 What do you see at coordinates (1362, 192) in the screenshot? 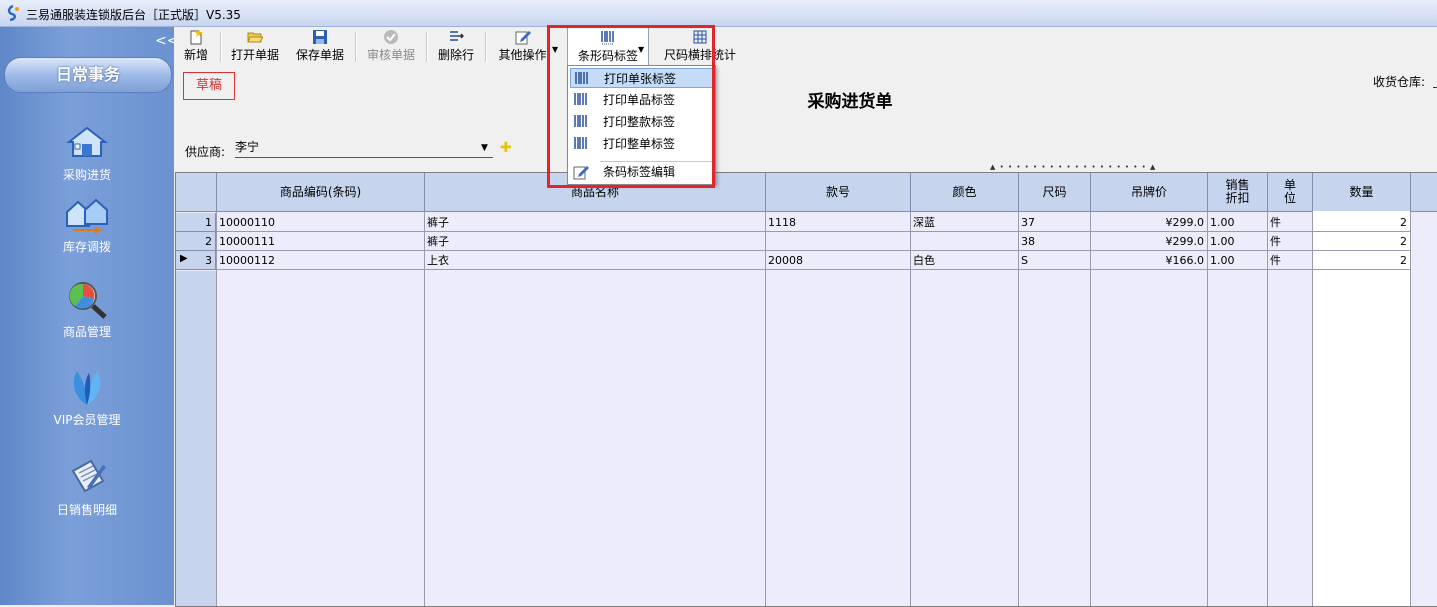
I see `column-header: 数量` at bounding box center [1362, 192].